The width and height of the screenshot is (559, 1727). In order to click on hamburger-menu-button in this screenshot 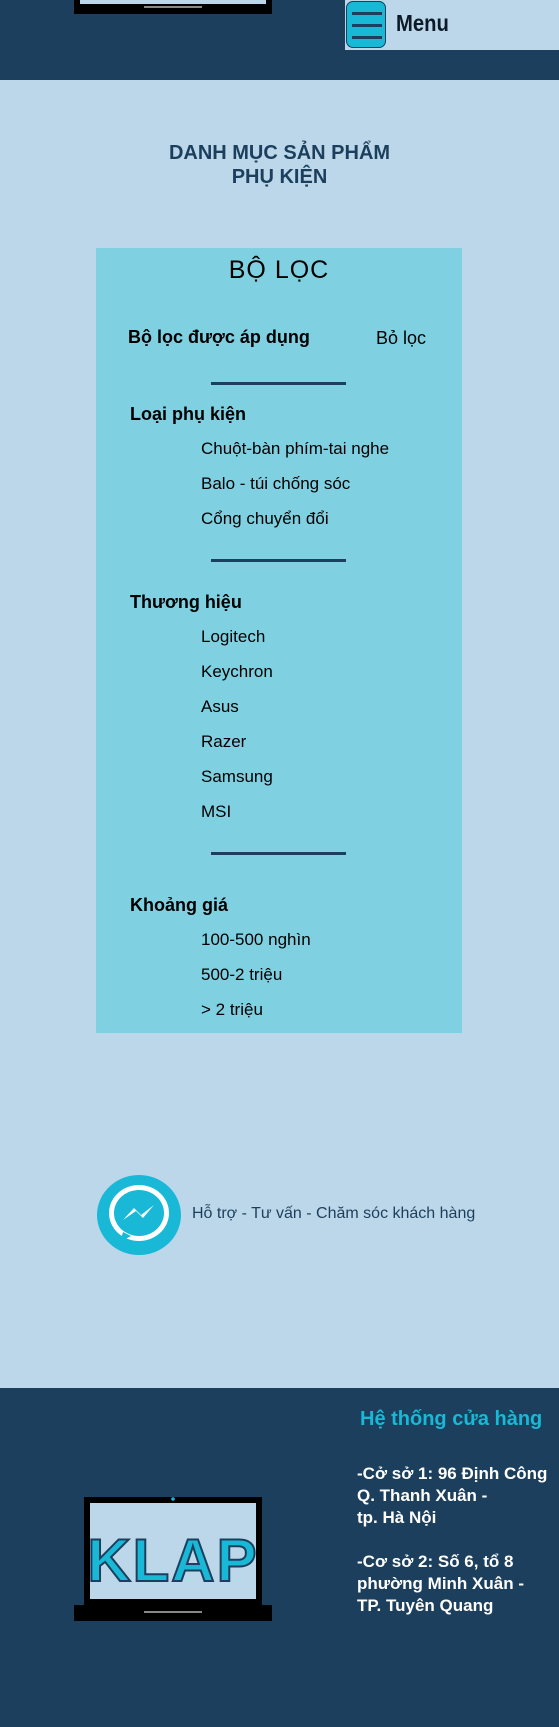, I will do `click(366, 24)`.